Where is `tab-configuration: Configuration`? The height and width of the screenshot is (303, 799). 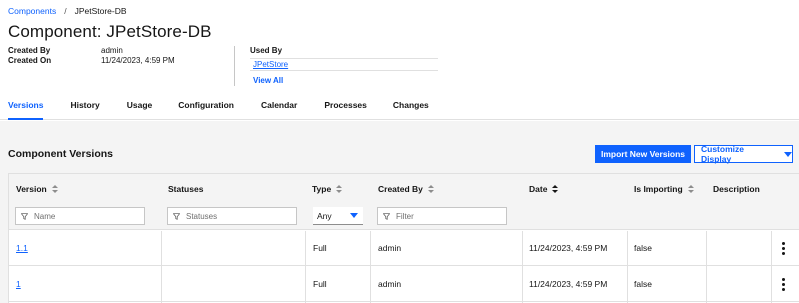
tab-configuration: Configuration is located at coordinates (206, 108).